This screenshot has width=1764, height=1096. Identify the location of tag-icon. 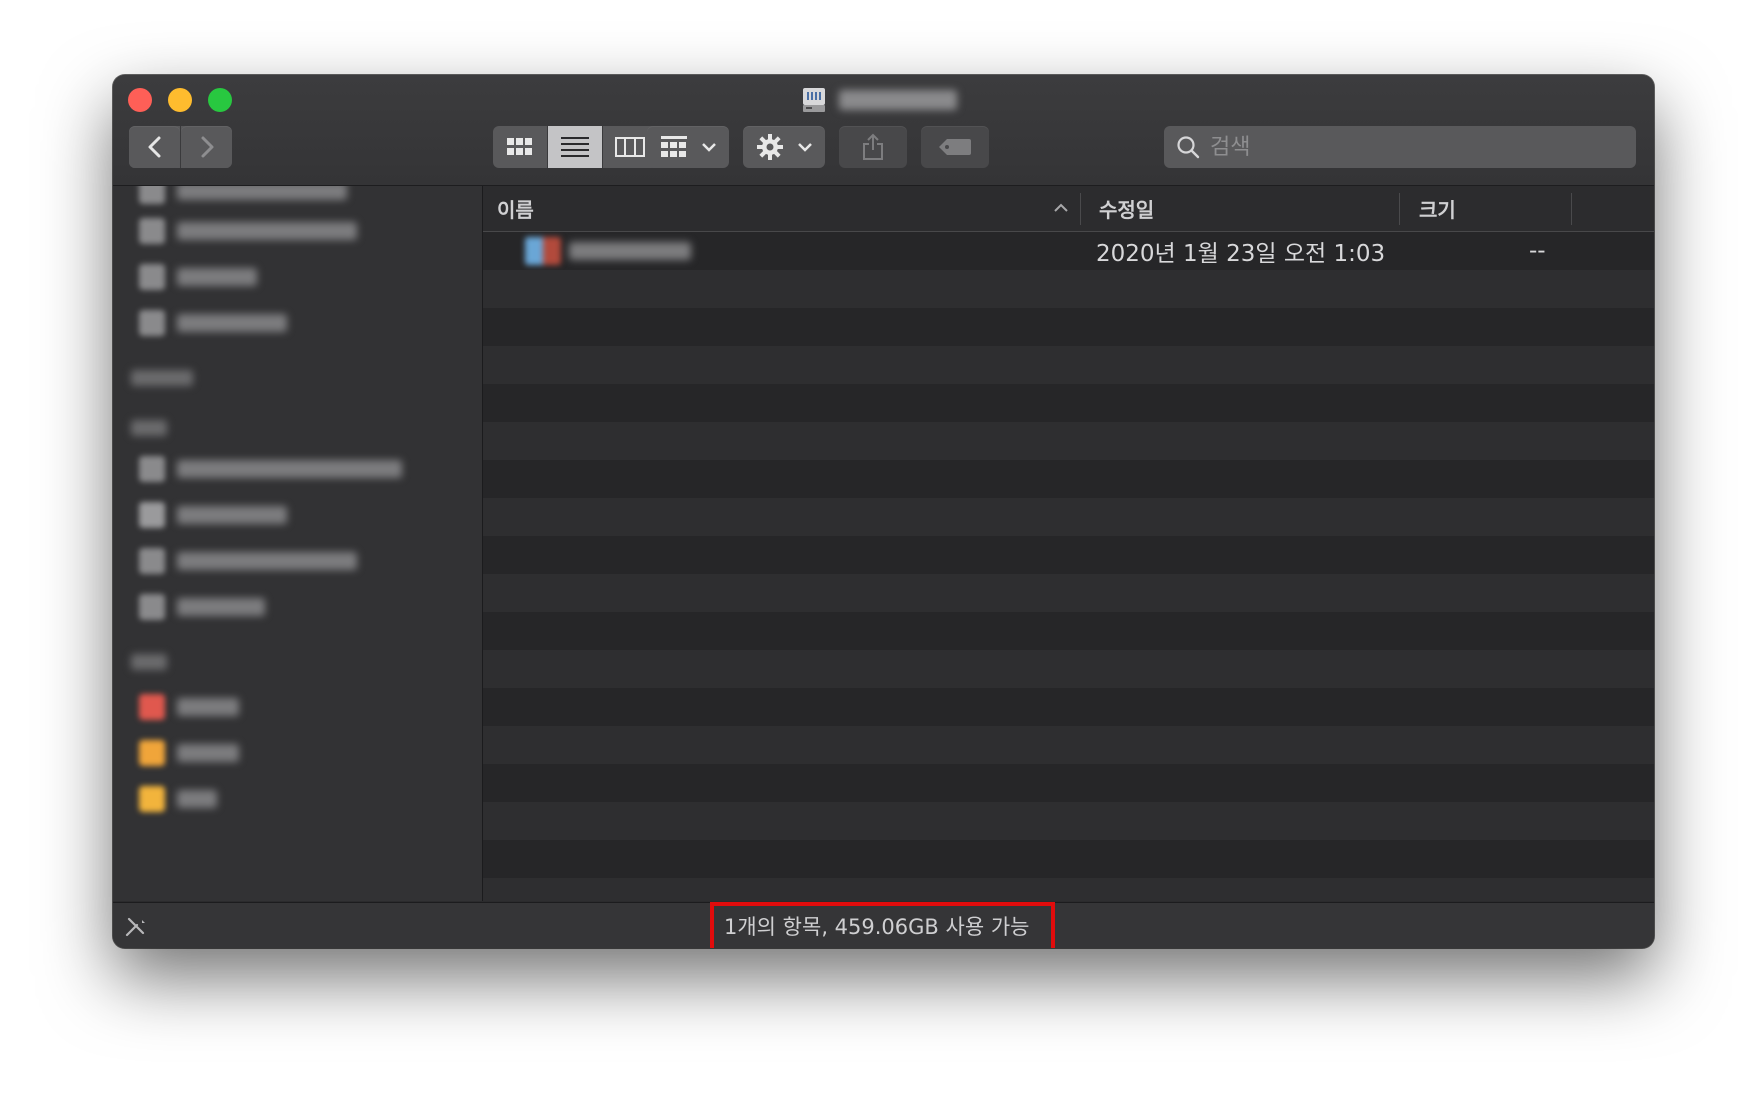
(955, 147).